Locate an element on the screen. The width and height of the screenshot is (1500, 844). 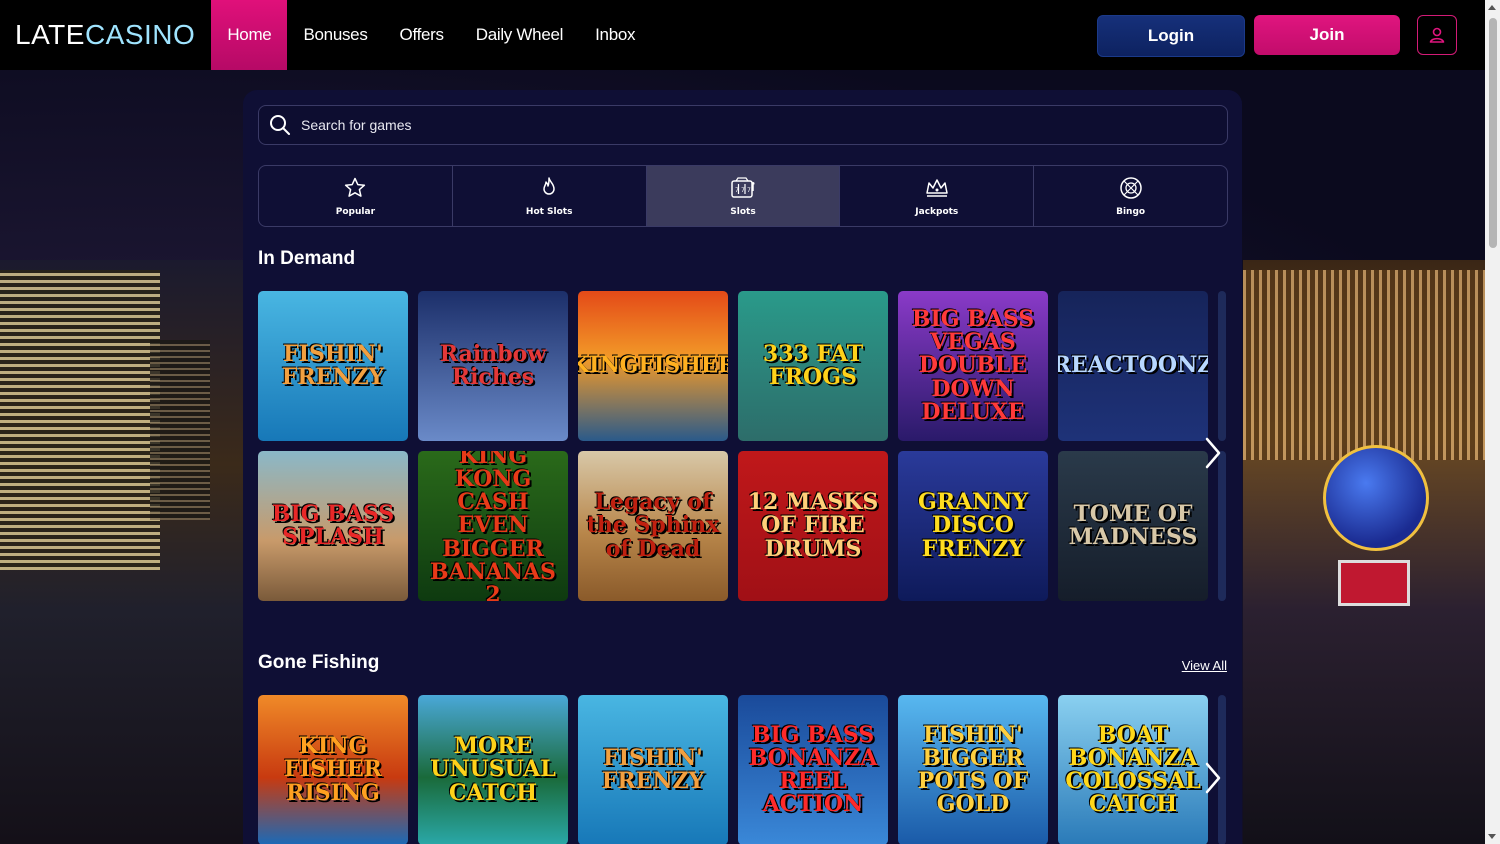
game-title: GRANNY DISCO FRENZY is located at coordinates (973, 525).